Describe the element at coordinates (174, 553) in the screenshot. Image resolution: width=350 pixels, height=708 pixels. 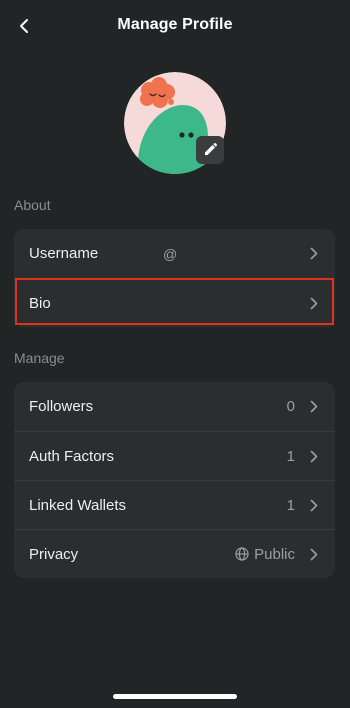
I see `row-privacy: Privacy Public` at that location.